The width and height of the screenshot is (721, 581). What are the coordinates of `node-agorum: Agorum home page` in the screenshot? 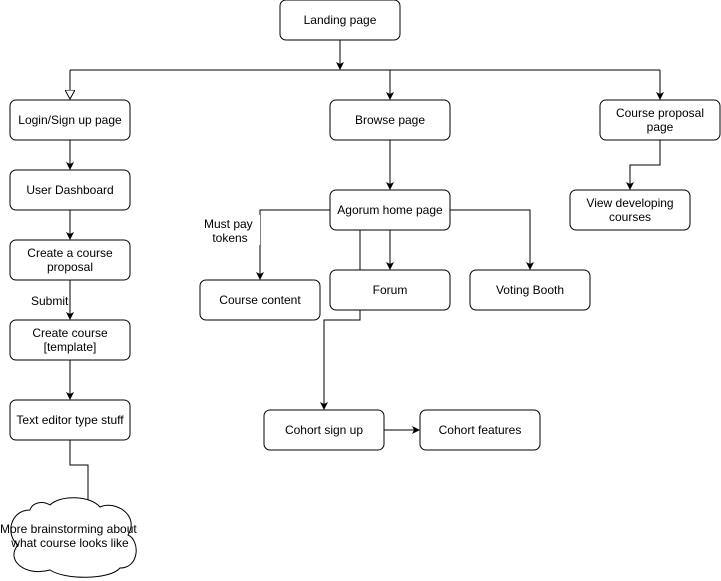 It's located at (390, 210).